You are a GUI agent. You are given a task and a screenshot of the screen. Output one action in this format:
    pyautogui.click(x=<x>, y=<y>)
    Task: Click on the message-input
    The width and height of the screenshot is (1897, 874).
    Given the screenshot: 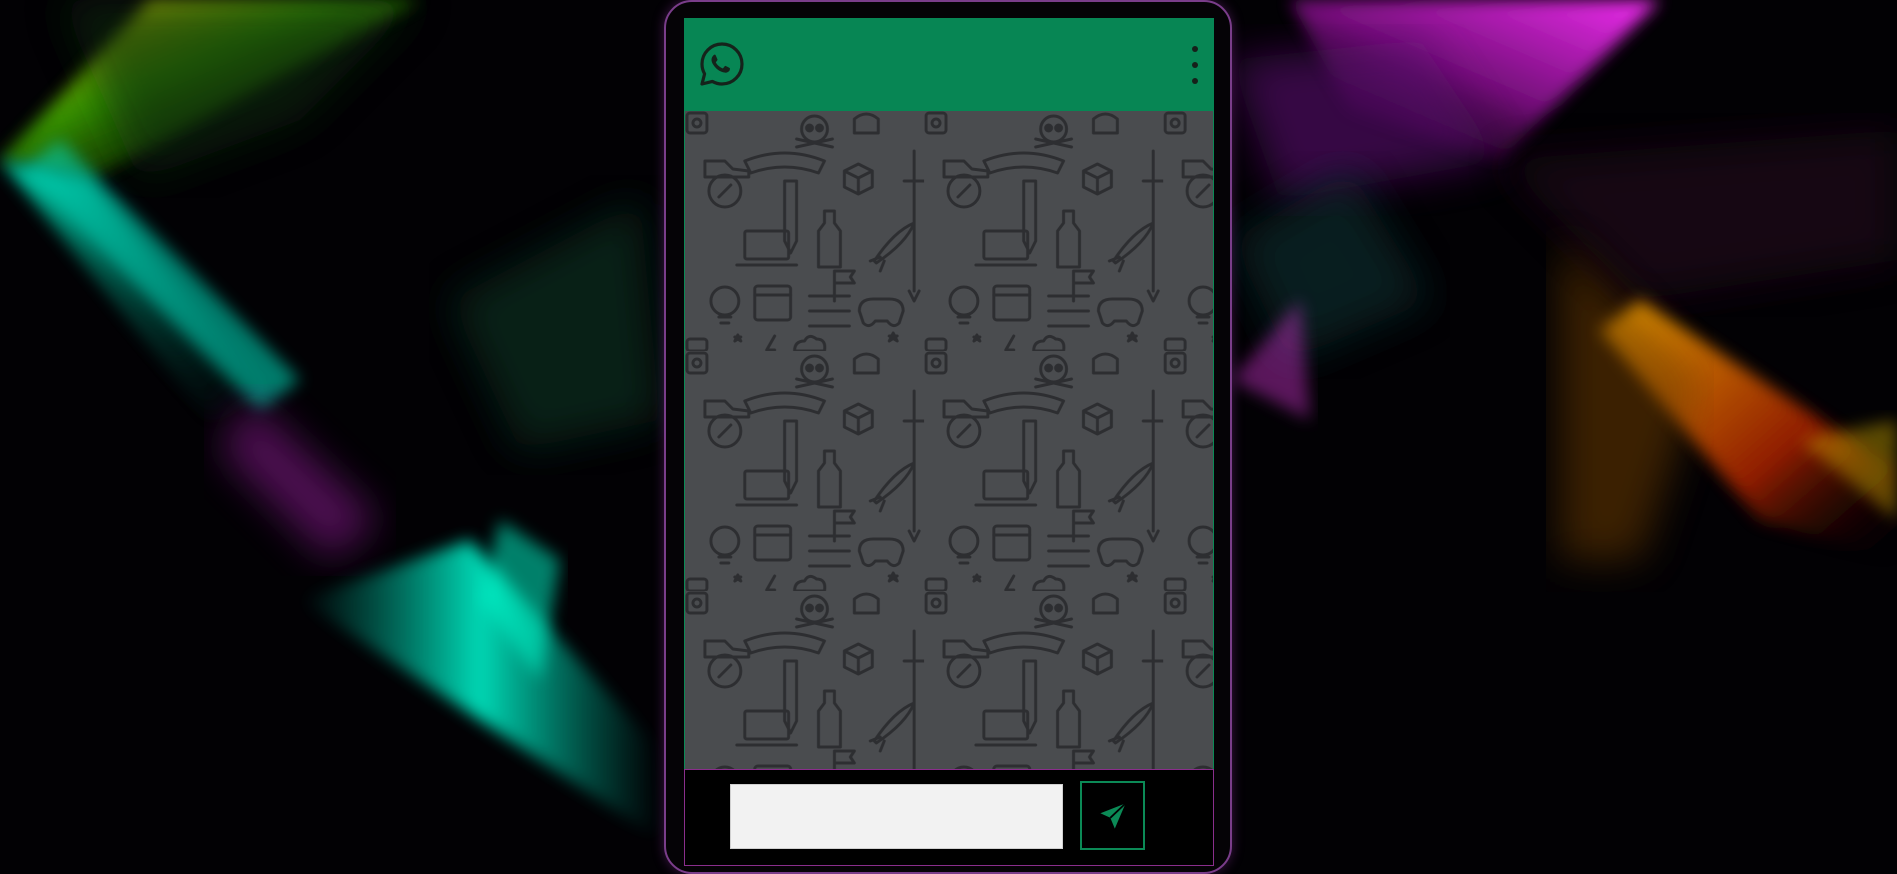 What is the action you would take?
    pyautogui.click(x=896, y=816)
    